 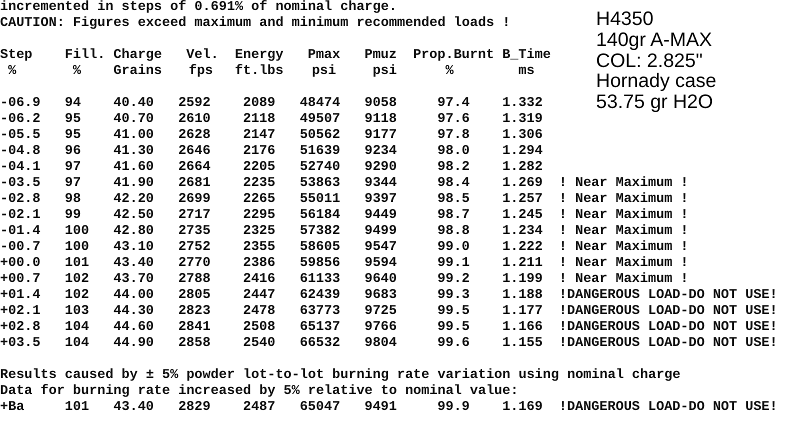 I want to click on table-cell: 97, so click(x=72, y=167).